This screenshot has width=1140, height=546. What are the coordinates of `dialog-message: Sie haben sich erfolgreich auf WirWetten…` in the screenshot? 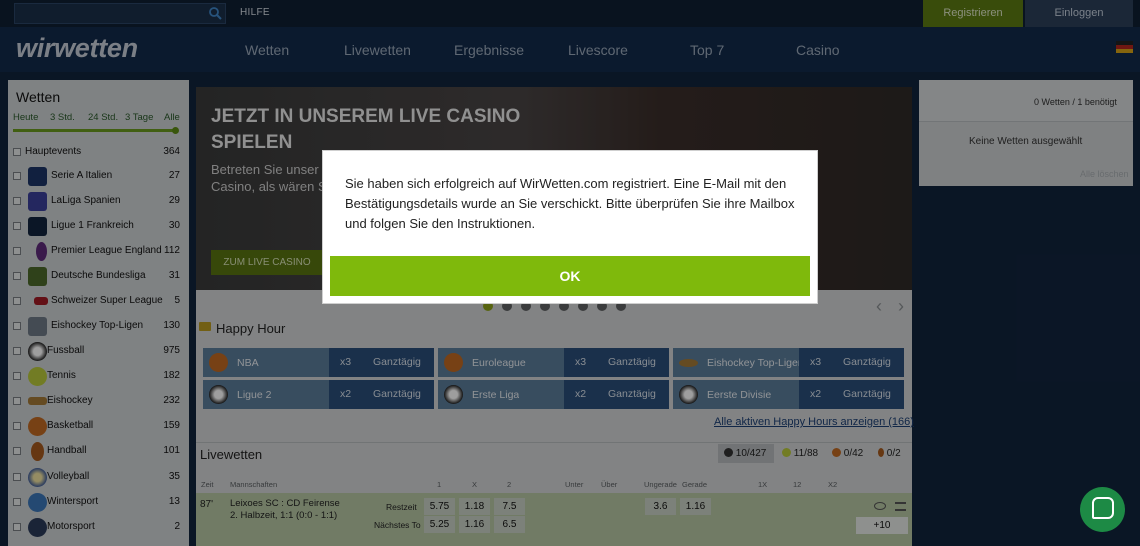 It's located at (570, 203).